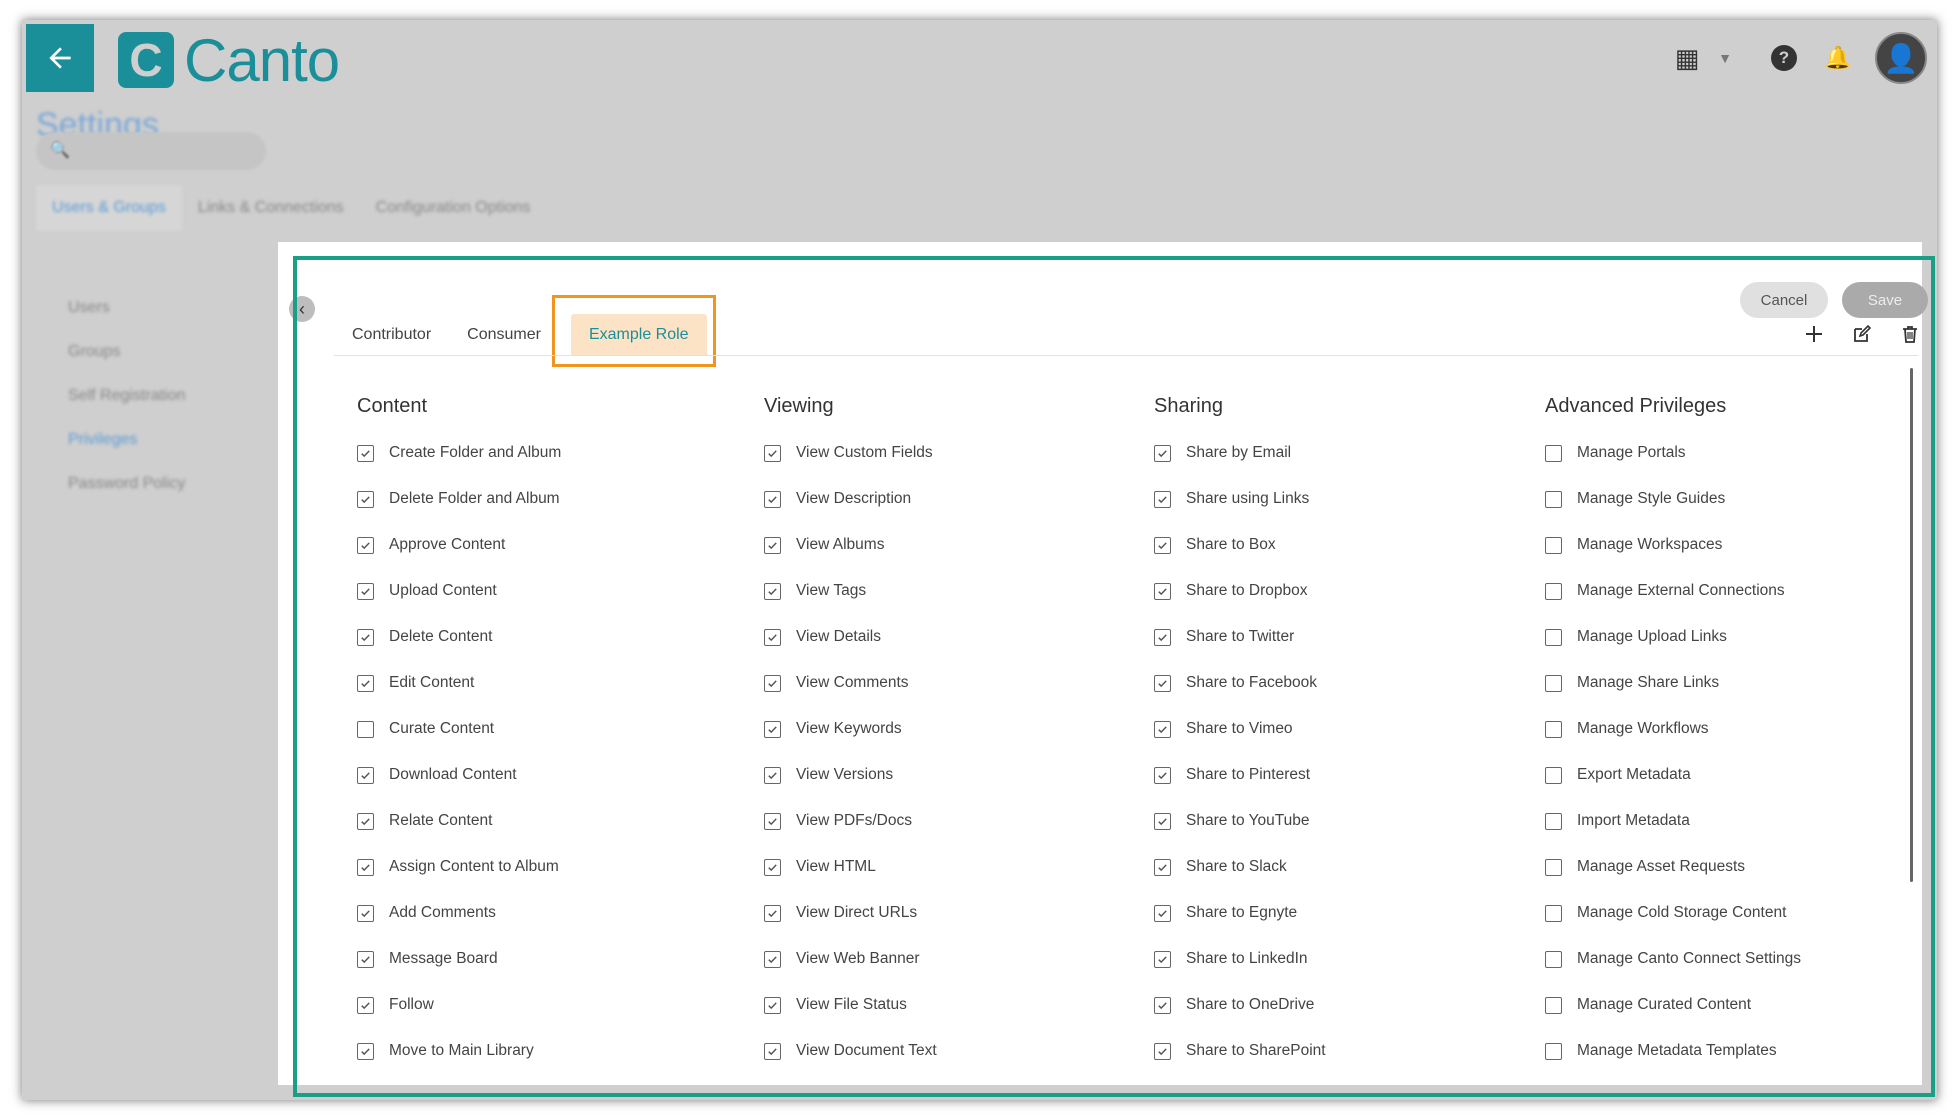 The width and height of the screenshot is (1960, 1120). Describe the element at coordinates (547, 591) in the screenshot. I see `privilege-item: Upload Content` at that location.